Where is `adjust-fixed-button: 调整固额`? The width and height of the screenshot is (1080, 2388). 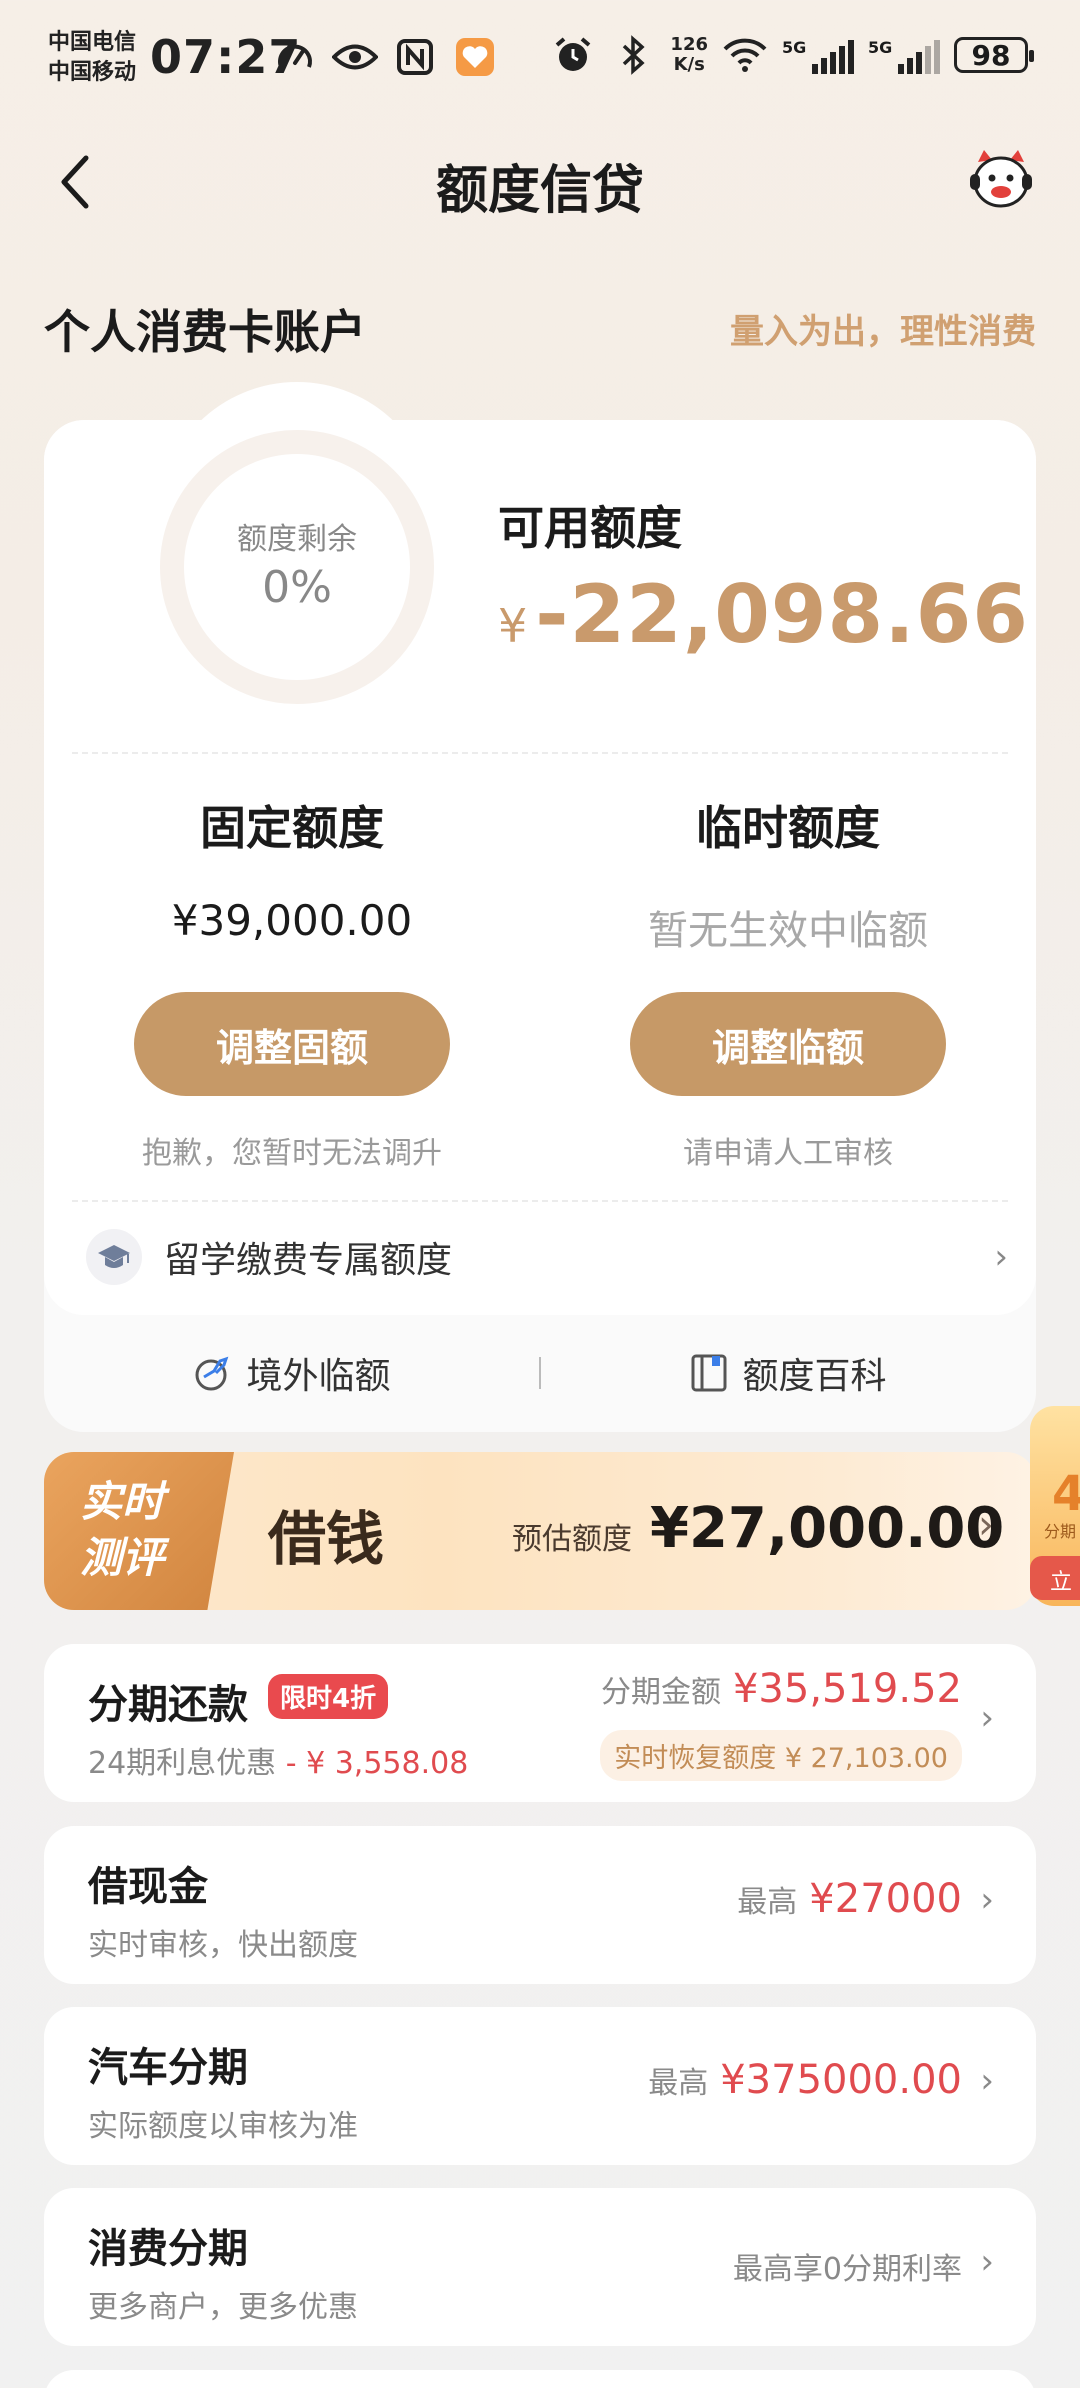 adjust-fixed-button: 调整固额 is located at coordinates (292, 1044).